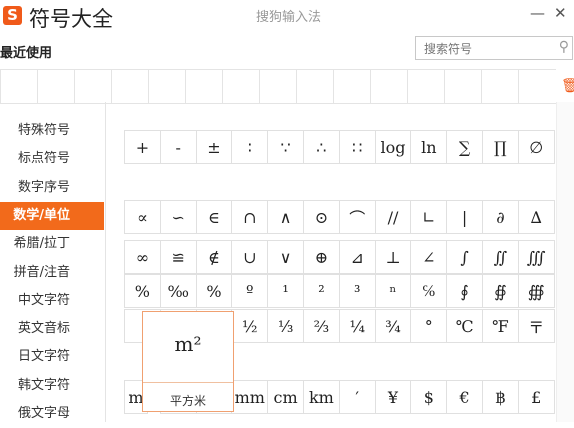 This screenshot has height=428, width=574. I want to click on symbol-cell: cm, so click(285, 397).